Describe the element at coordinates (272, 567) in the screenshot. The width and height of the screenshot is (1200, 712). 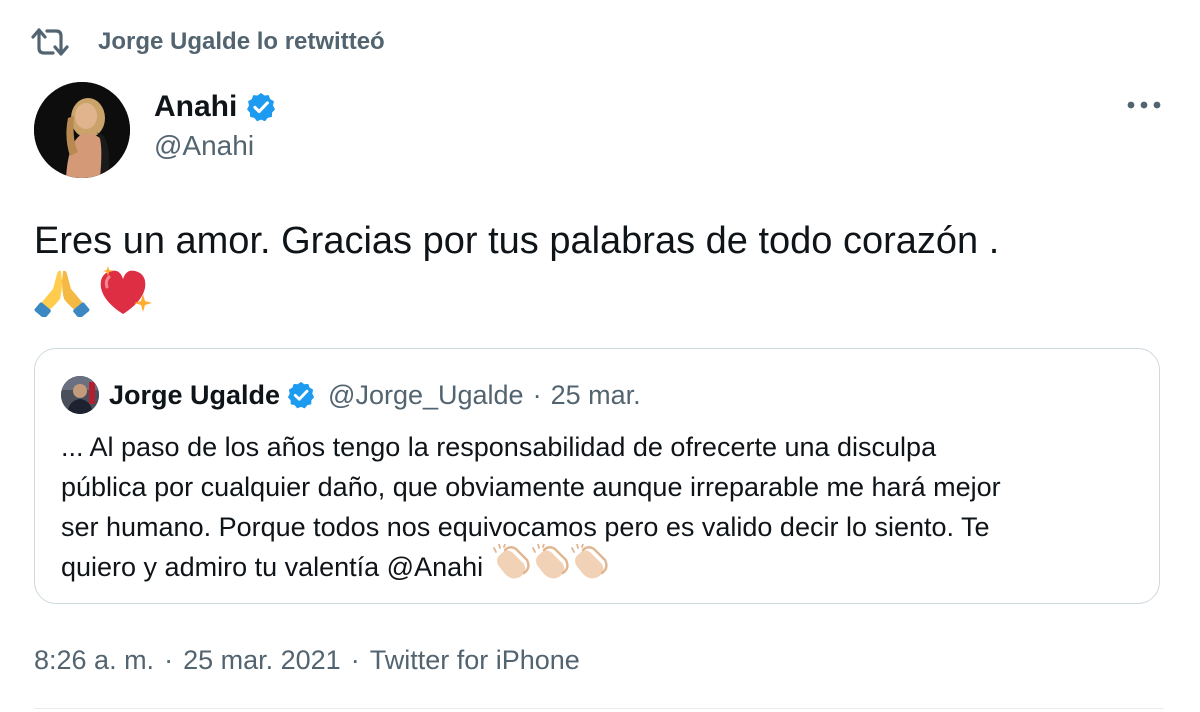
I see `quoted-text-line: quiero y admiro tu valentía @Anahi` at that location.